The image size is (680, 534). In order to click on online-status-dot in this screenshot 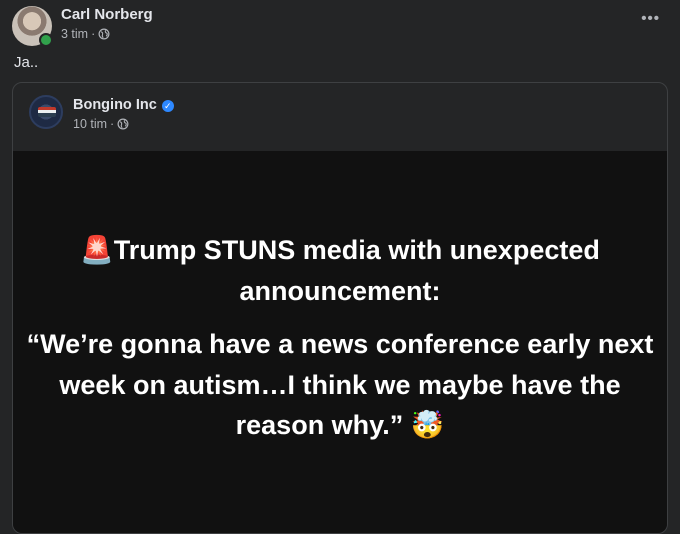, I will do `click(46, 40)`.